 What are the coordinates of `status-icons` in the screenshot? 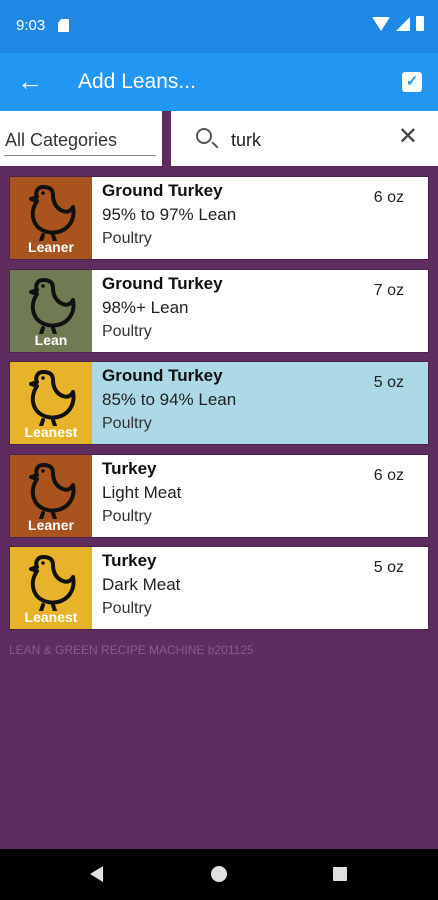 It's located at (398, 23).